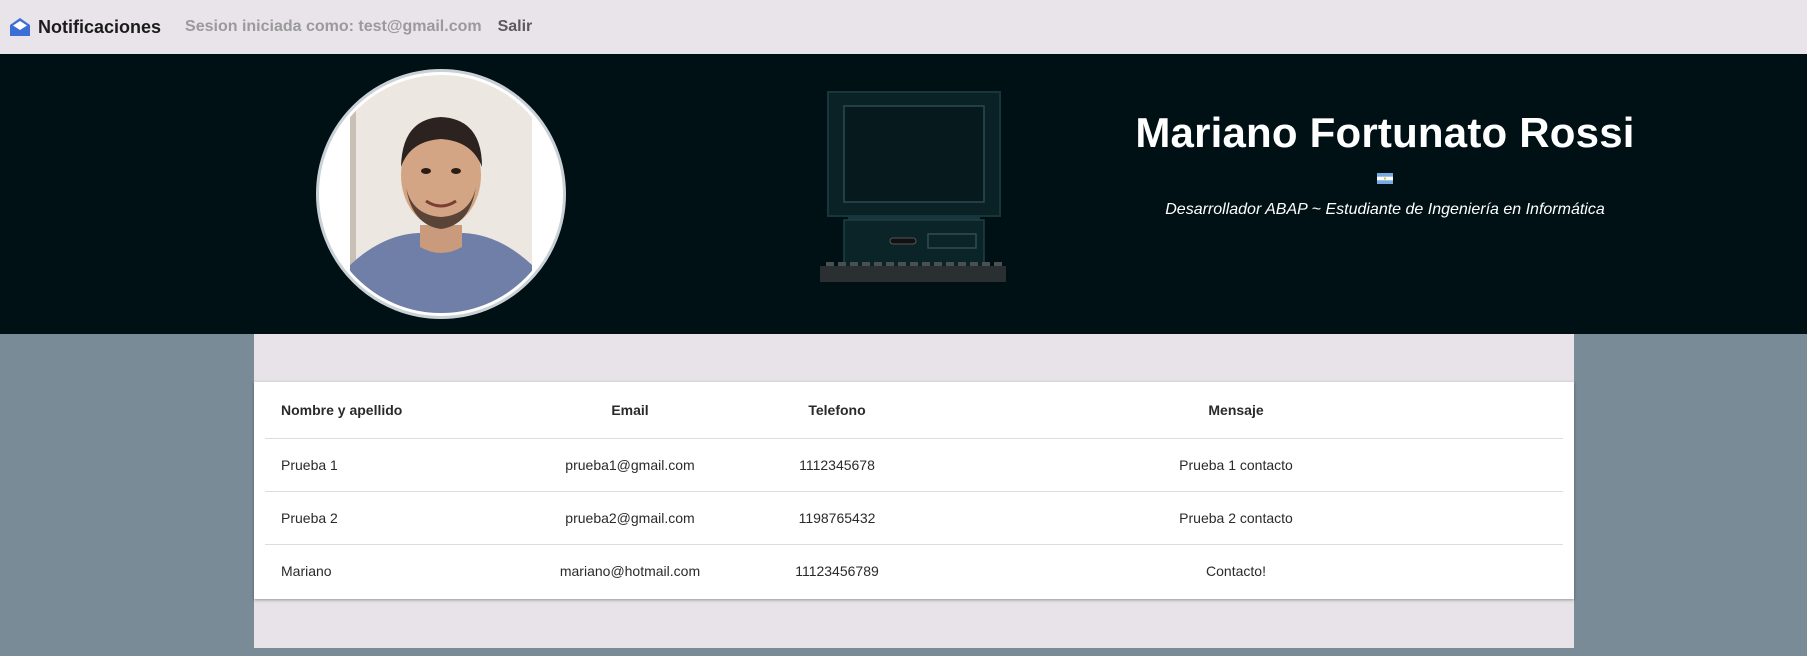  Describe the element at coordinates (630, 410) in the screenshot. I see `header-email: Email` at that location.